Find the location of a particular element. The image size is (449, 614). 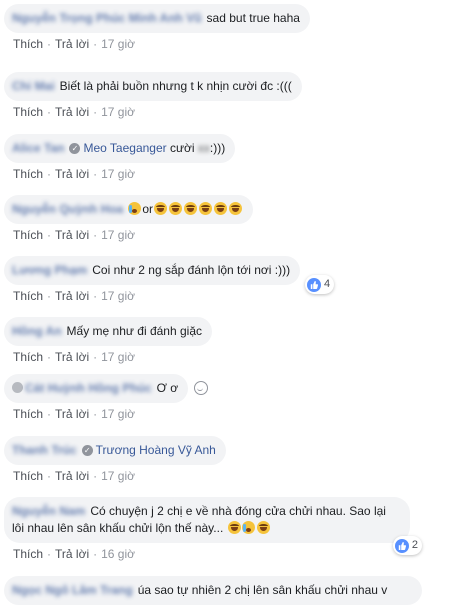

comment-actions: Thích · Trả lời · 16 giờ is located at coordinates (74, 554).